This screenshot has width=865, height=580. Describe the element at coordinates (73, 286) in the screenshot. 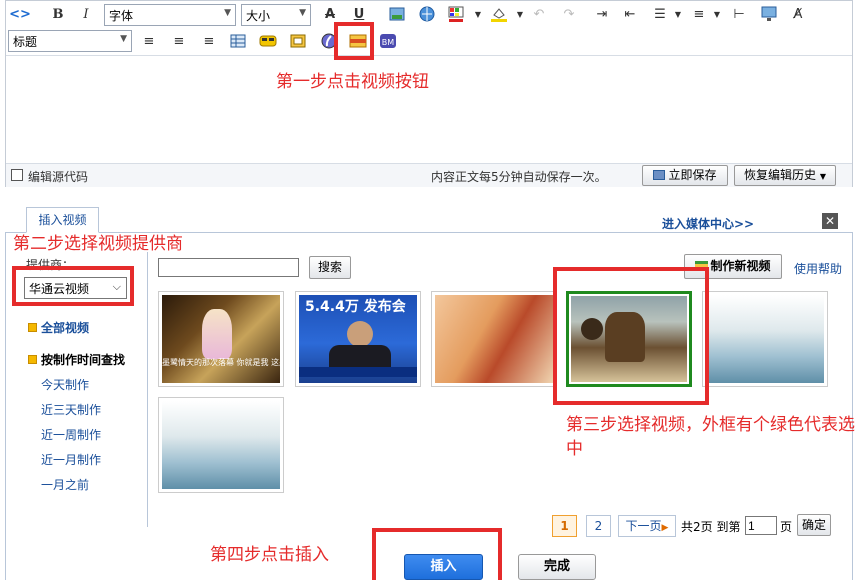

I see `step2-highlight-box` at that location.